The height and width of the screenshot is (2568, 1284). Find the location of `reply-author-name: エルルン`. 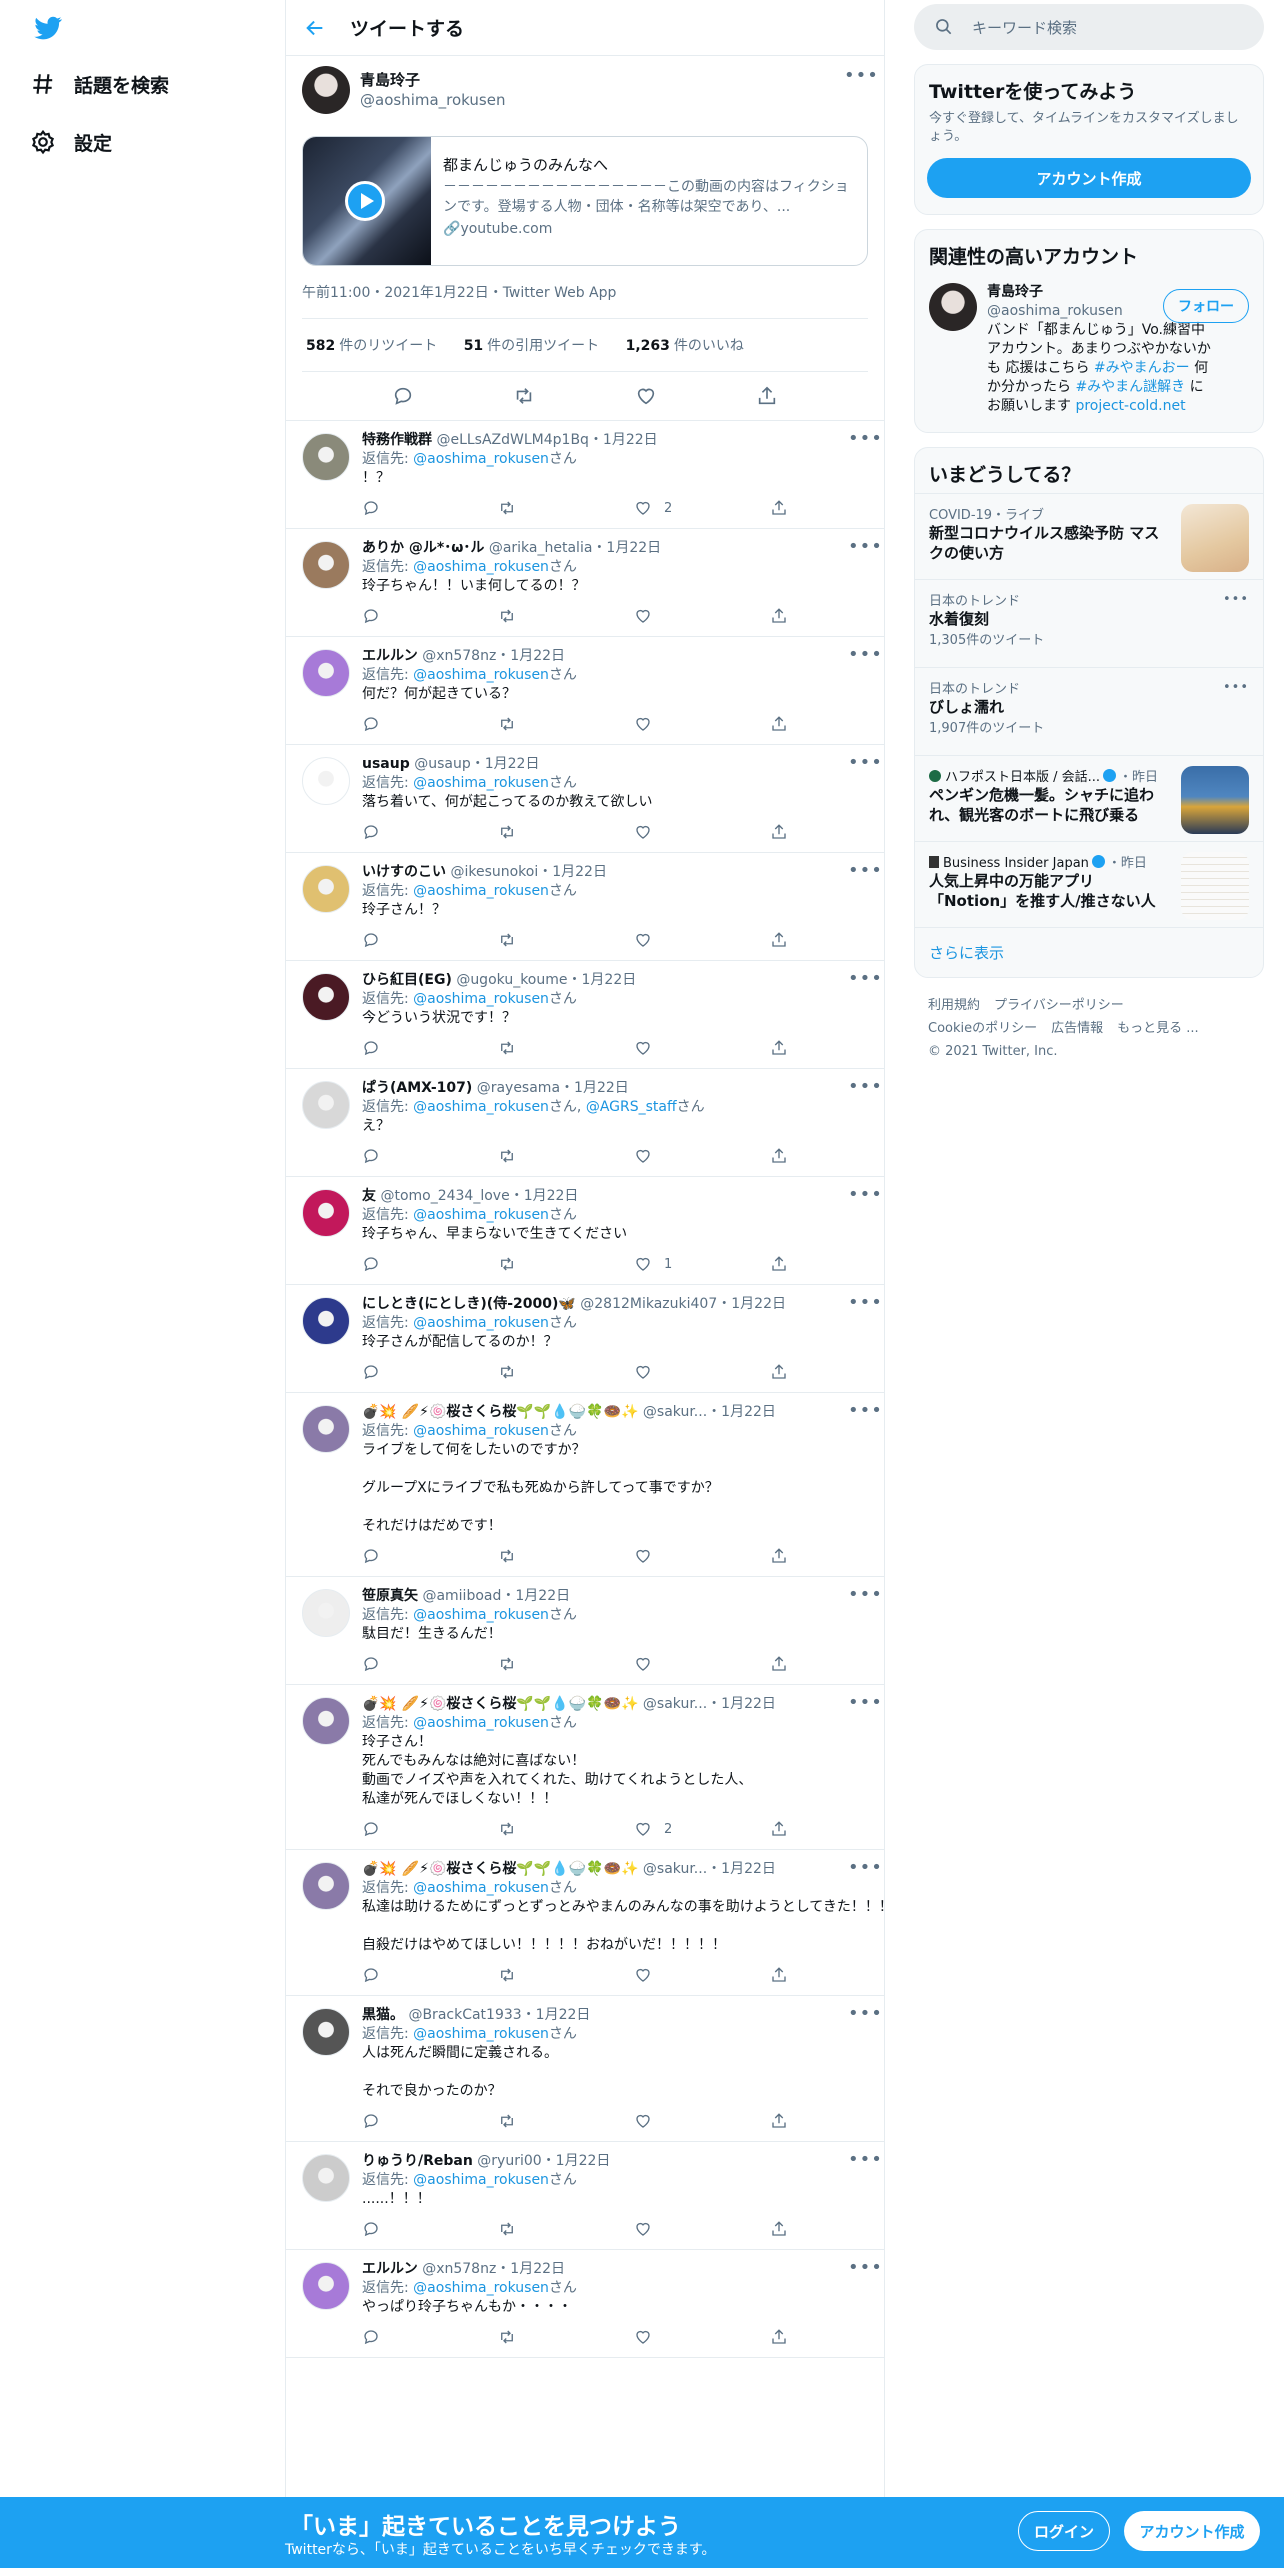

reply-author-name: エルルン is located at coordinates (390, 656).